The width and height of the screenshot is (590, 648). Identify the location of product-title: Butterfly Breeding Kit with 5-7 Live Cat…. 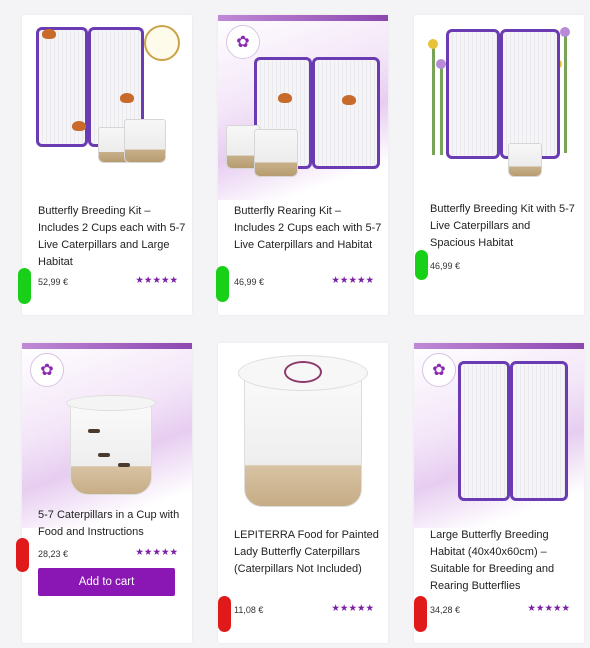
(504, 226).